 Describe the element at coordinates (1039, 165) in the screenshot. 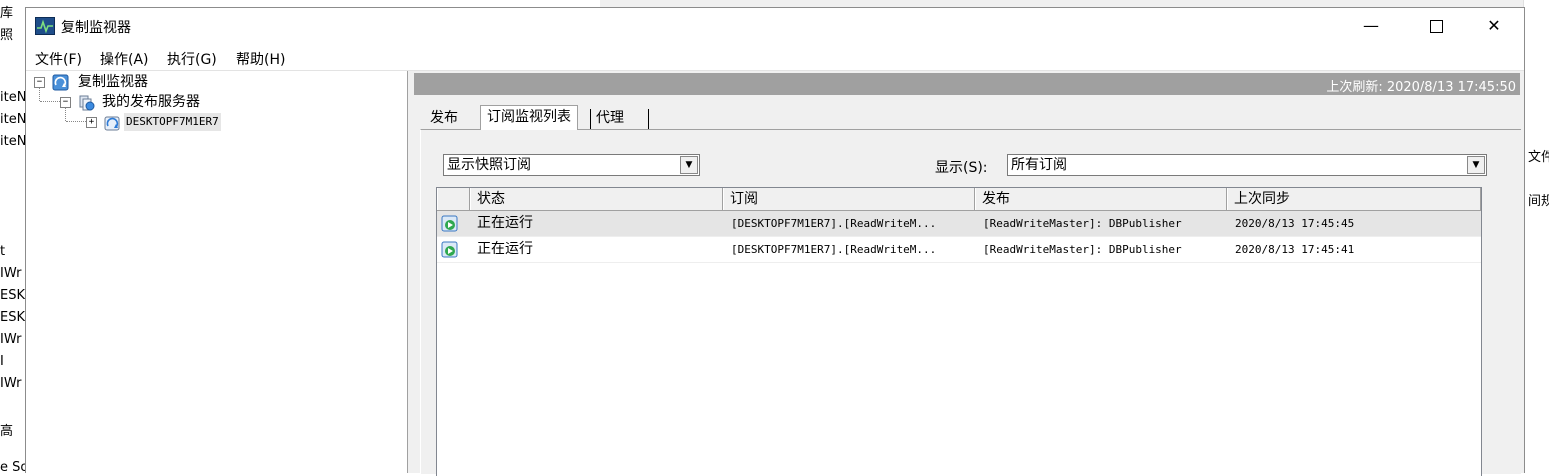

I see `select-value: 所有订阅` at that location.